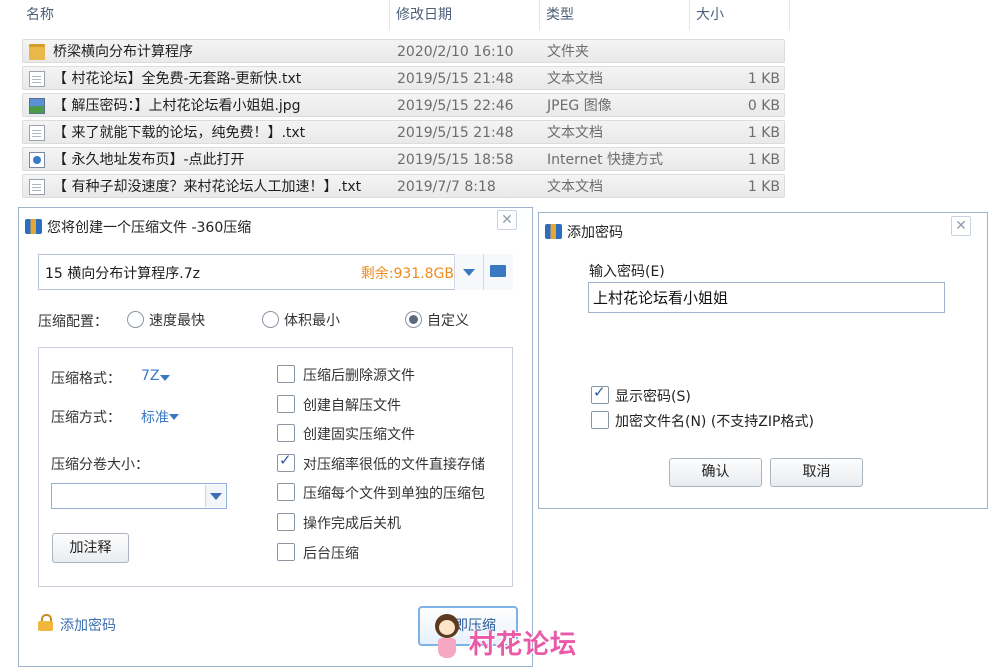 The image size is (998, 672). I want to click on password-dialog-titlebar: 添加密码 ✕, so click(763, 230).